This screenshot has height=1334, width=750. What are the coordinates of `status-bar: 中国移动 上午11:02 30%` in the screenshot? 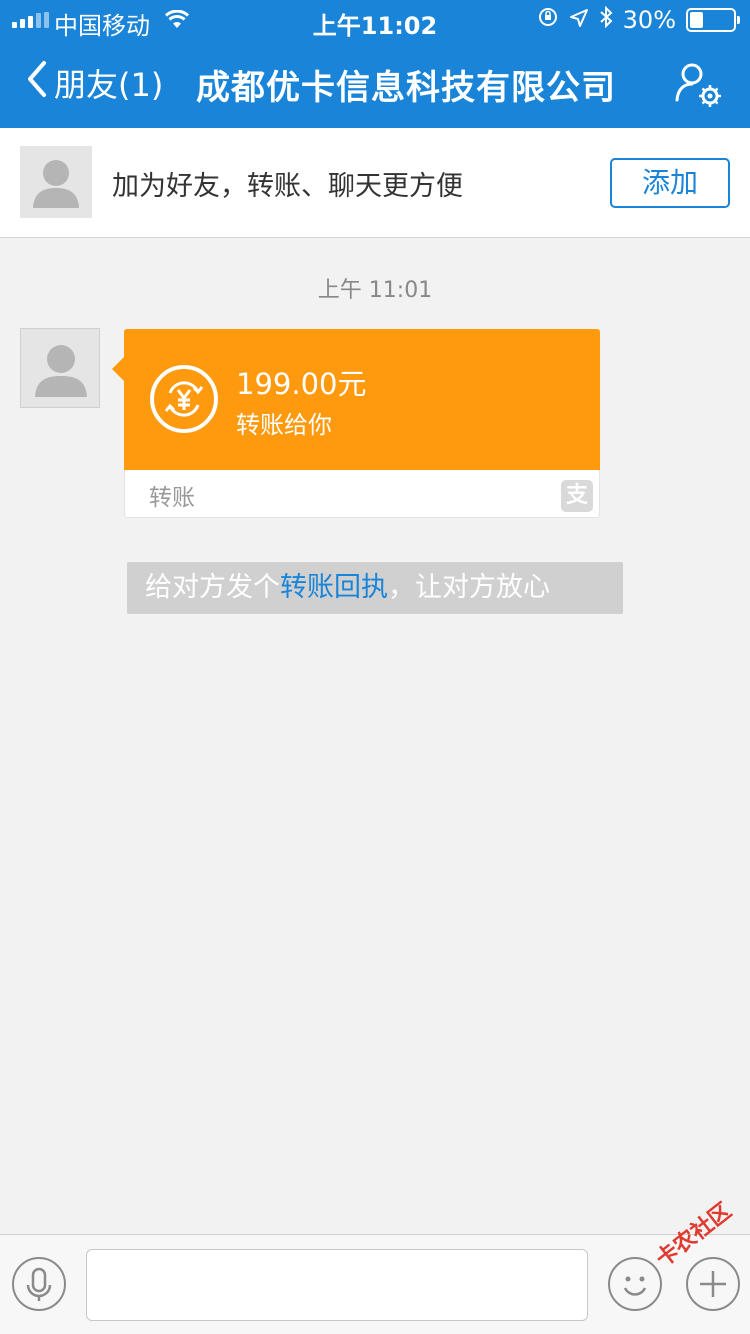 It's located at (375, 20).